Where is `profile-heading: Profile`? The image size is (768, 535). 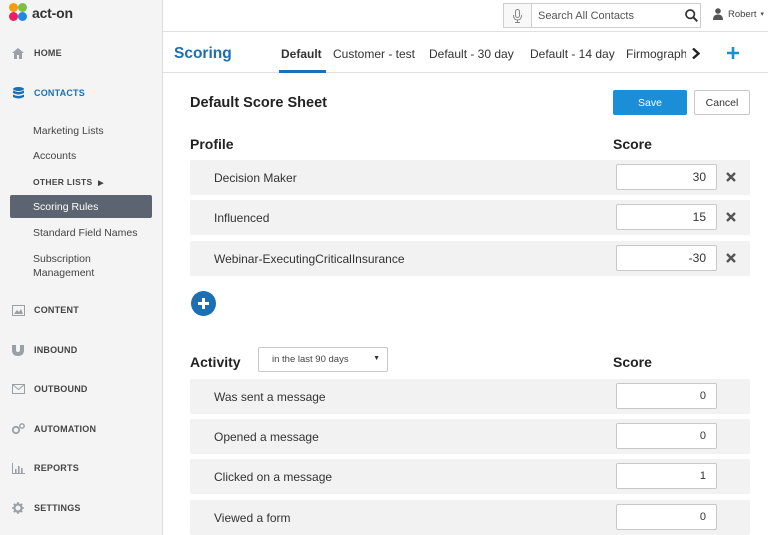
profile-heading: Profile is located at coordinates (212, 144).